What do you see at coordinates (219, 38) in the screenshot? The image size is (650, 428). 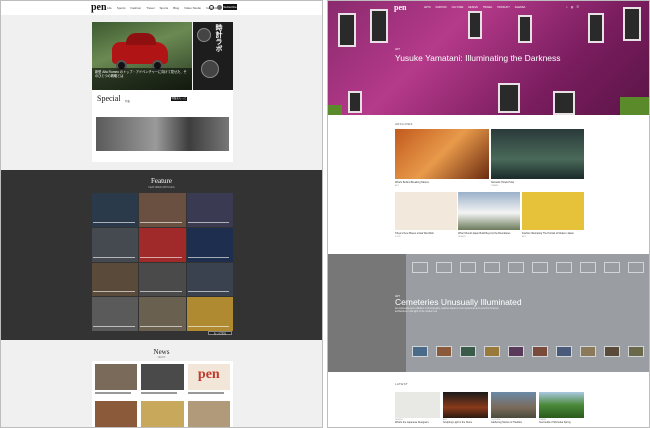 I see `hero-side-text: 時計ラボ` at bounding box center [219, 38].